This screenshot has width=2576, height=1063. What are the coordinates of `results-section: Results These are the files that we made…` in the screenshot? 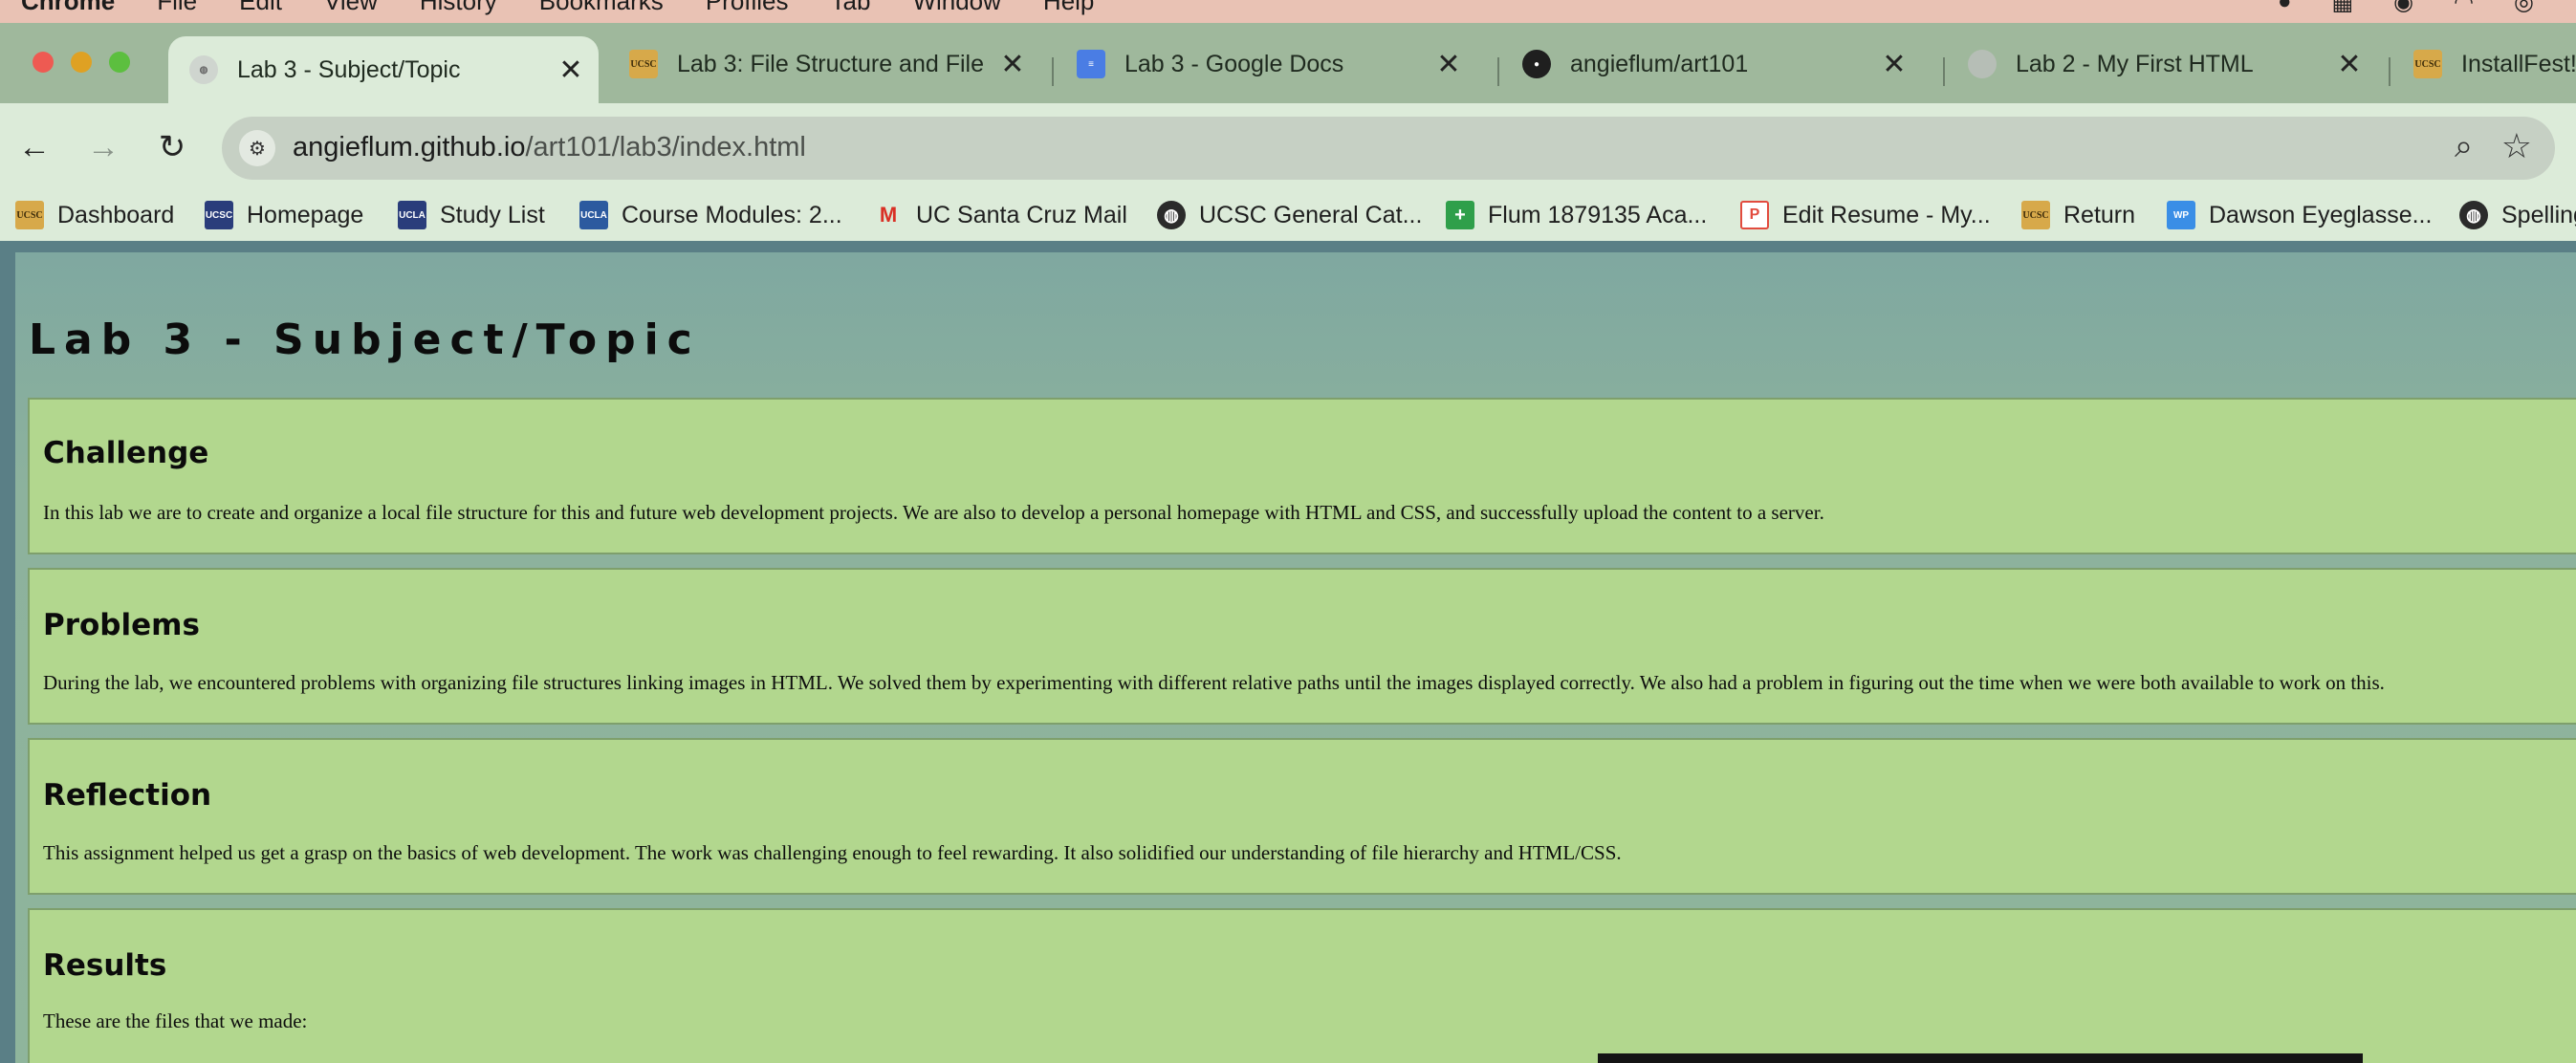 It's located at (1302, 986).